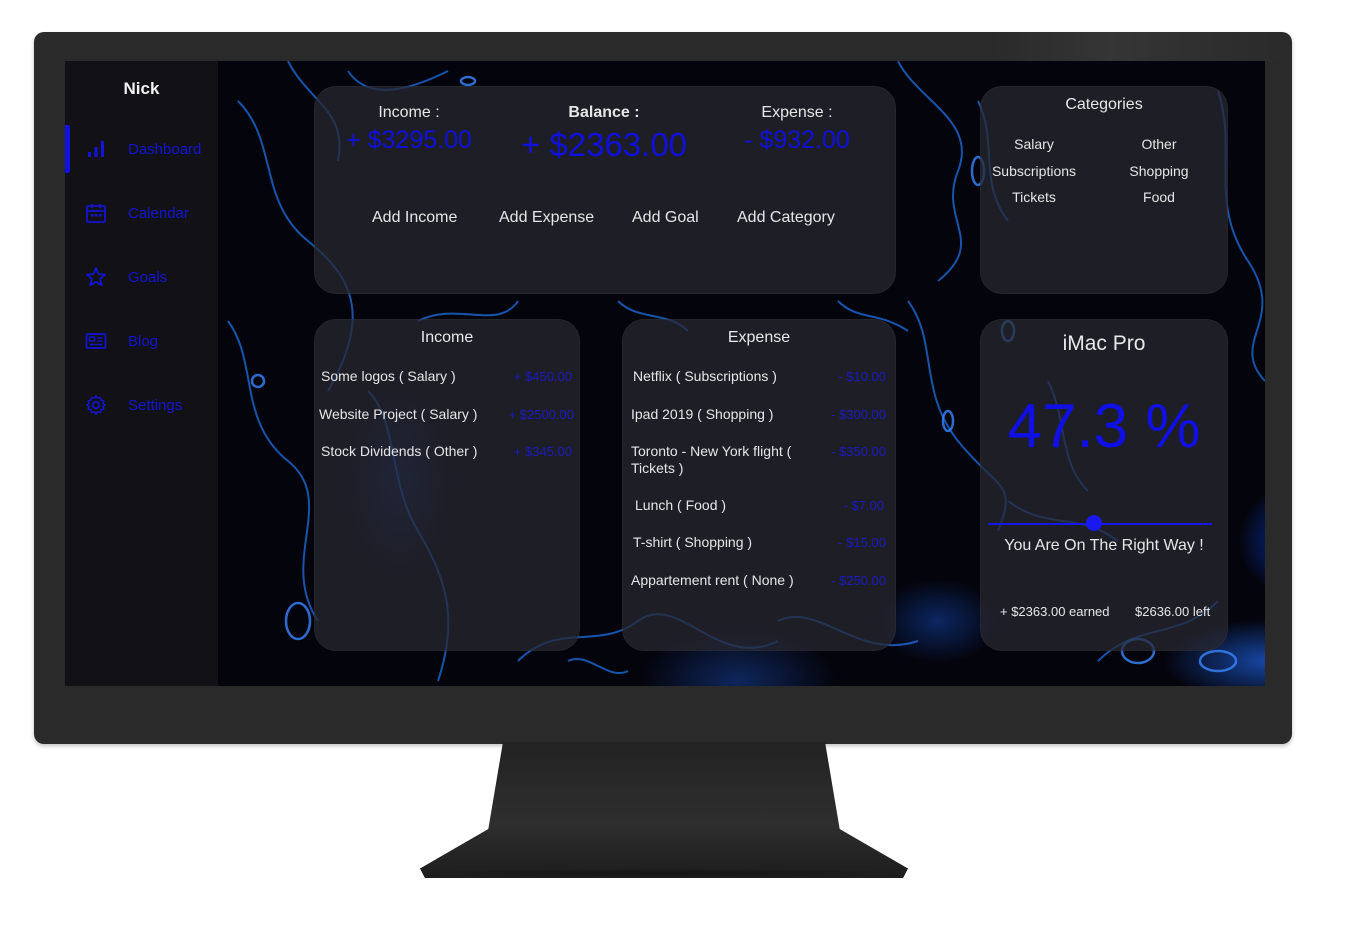  Describe the element at coordinates (155, 405) in the screenshot. I see `sidebar-item-label: Settings` at that location.